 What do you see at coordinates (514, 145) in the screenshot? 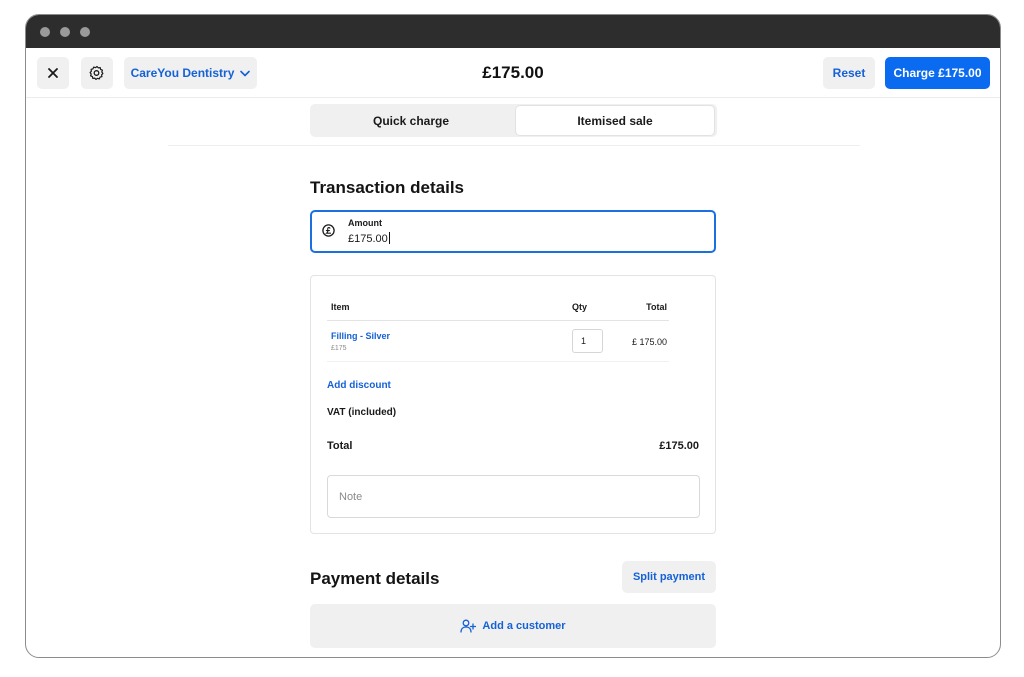
I see `tabs-divider` at bounding box center [514, 145].